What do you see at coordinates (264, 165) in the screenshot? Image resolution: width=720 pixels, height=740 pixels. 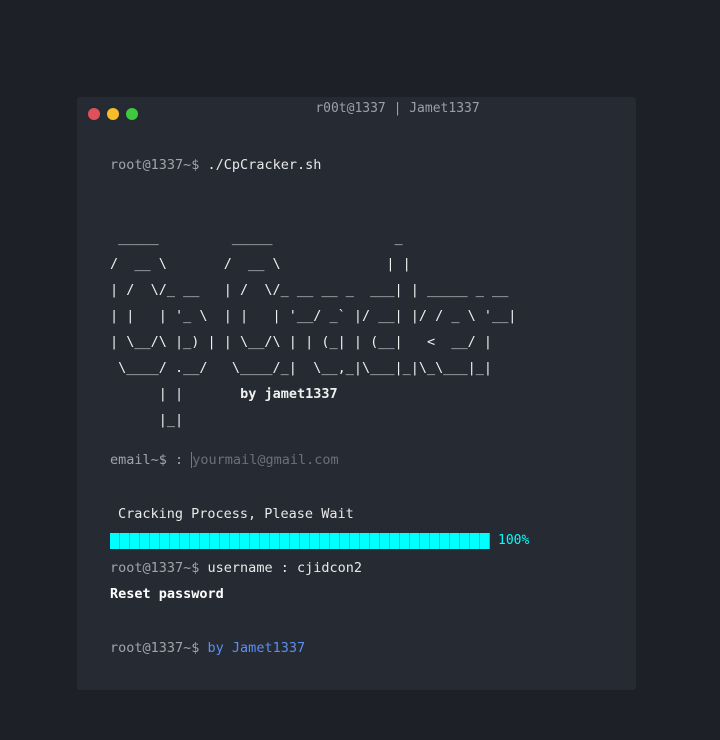 I see `command-text: ./CpCracker.sh` at bounding box center [264, 165].